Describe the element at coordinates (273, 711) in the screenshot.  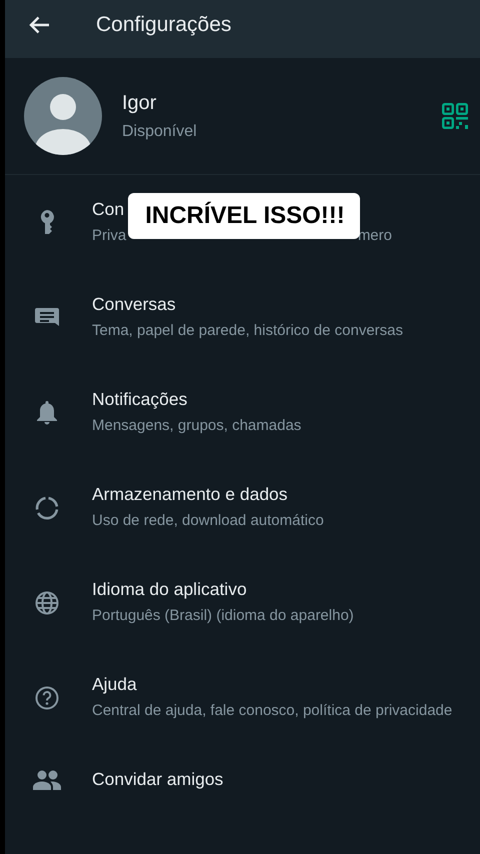
I see `setting-description: Central de ajuda, fale conosco, política de privacidade` at that location.